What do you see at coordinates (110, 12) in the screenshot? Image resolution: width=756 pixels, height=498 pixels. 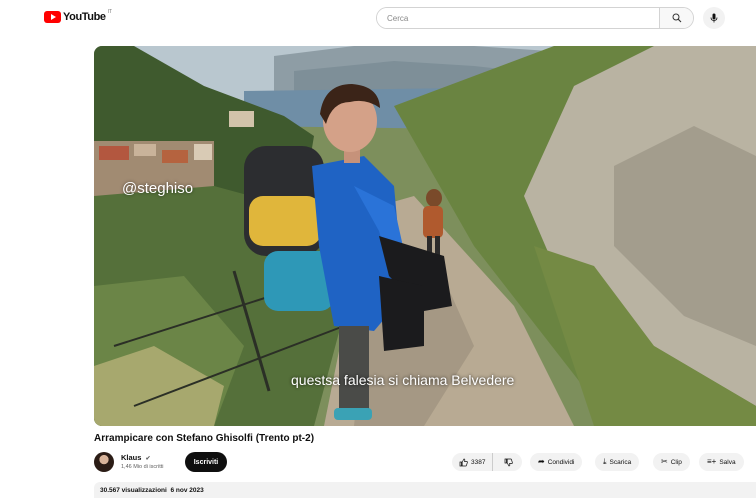 I see `logo-country-code: IT` at bounding box center [110, 12].